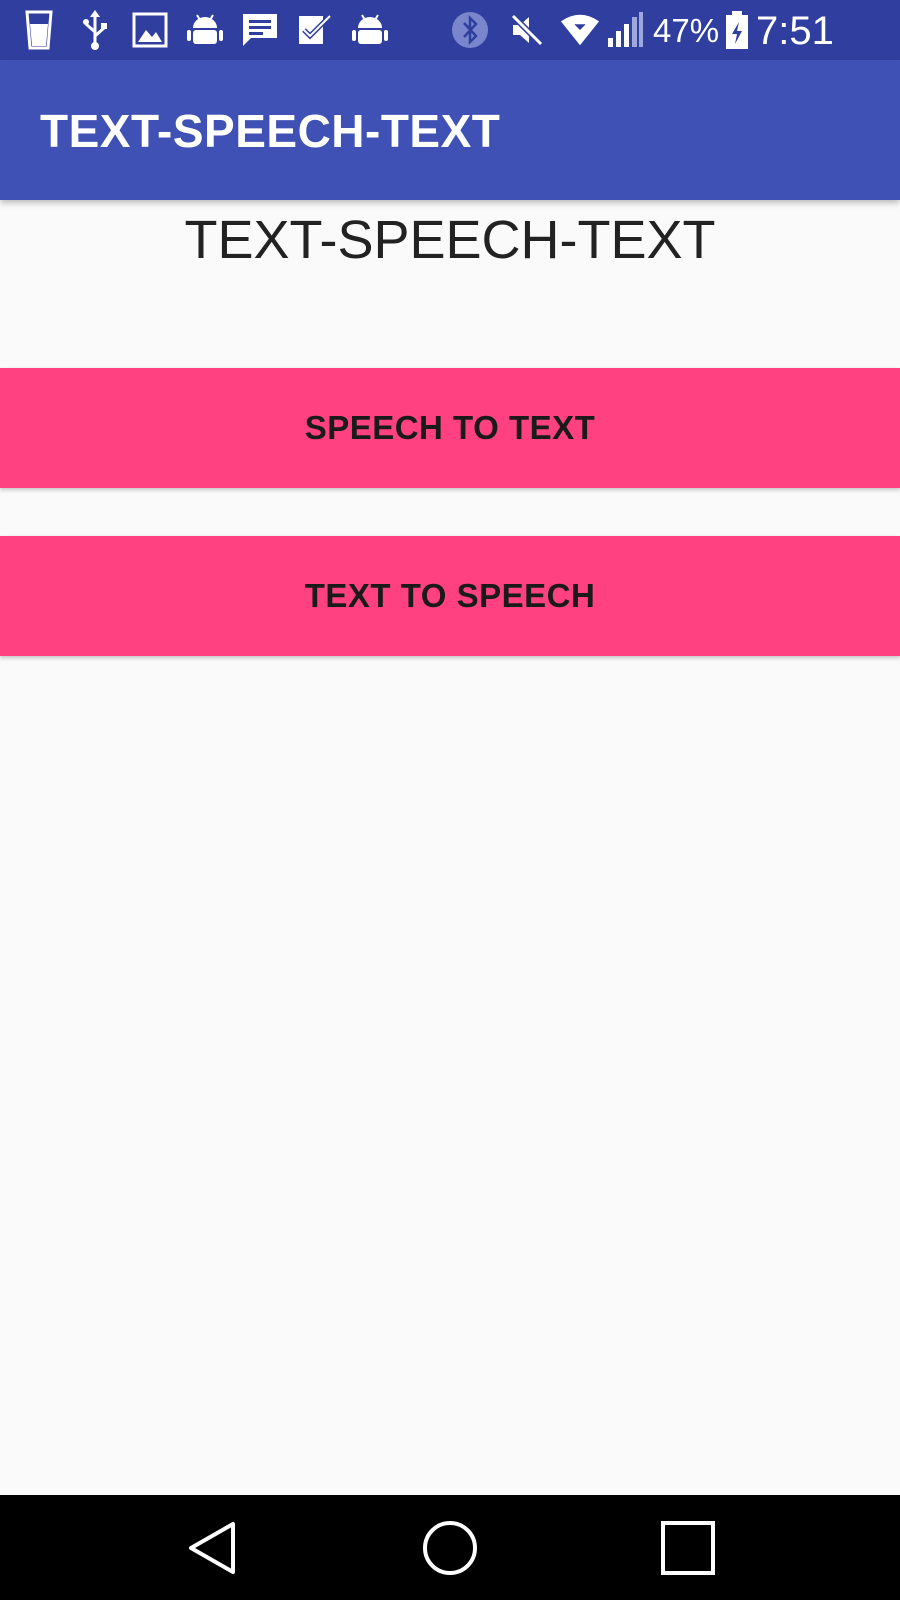 The image size is (900, 1600). I want to click on home-icon, so click(450, 1547).